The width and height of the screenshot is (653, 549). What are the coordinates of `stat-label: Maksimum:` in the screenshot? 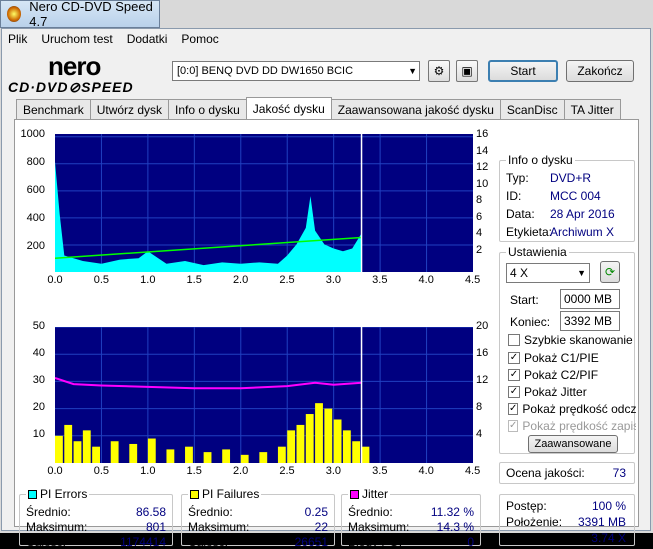 It's located at (379, 527).